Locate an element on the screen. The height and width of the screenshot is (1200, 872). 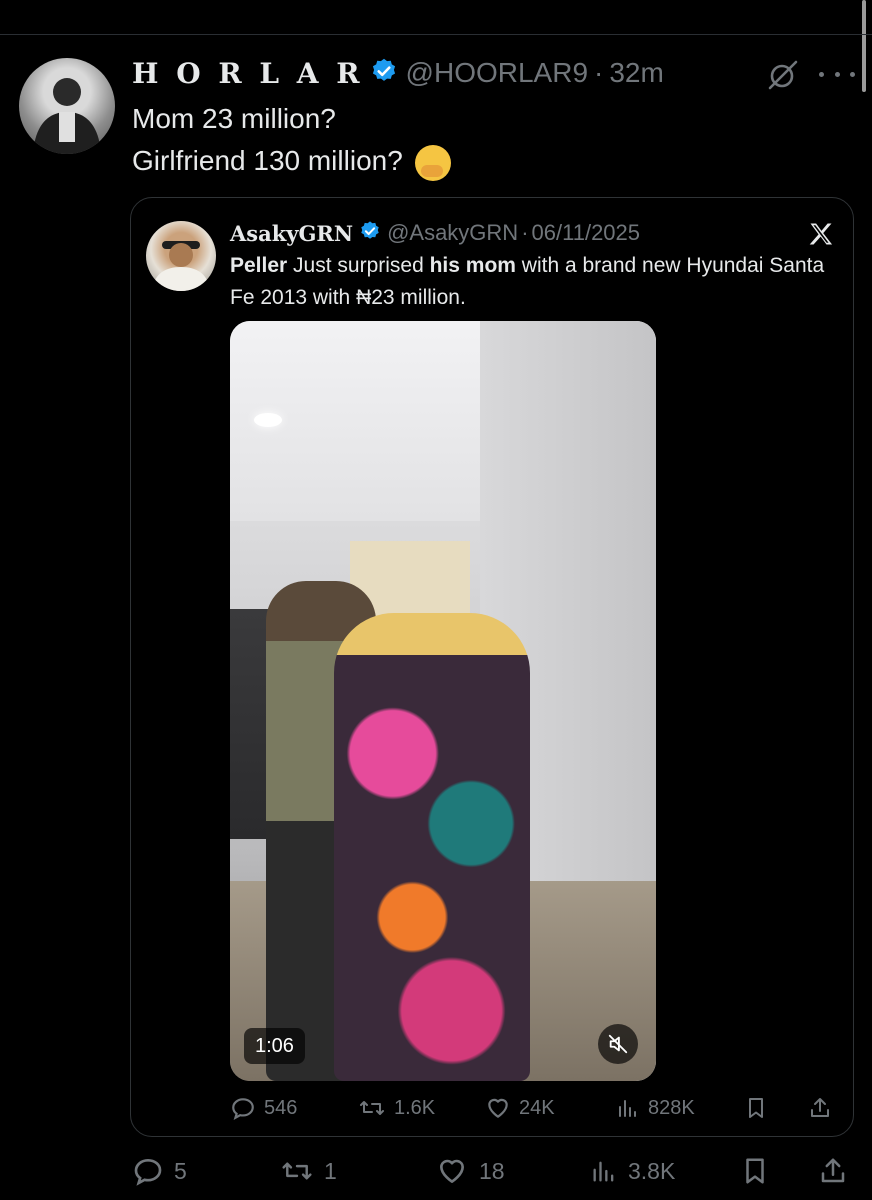
view-count: 3.8K is located at coordinates (652, 1170).